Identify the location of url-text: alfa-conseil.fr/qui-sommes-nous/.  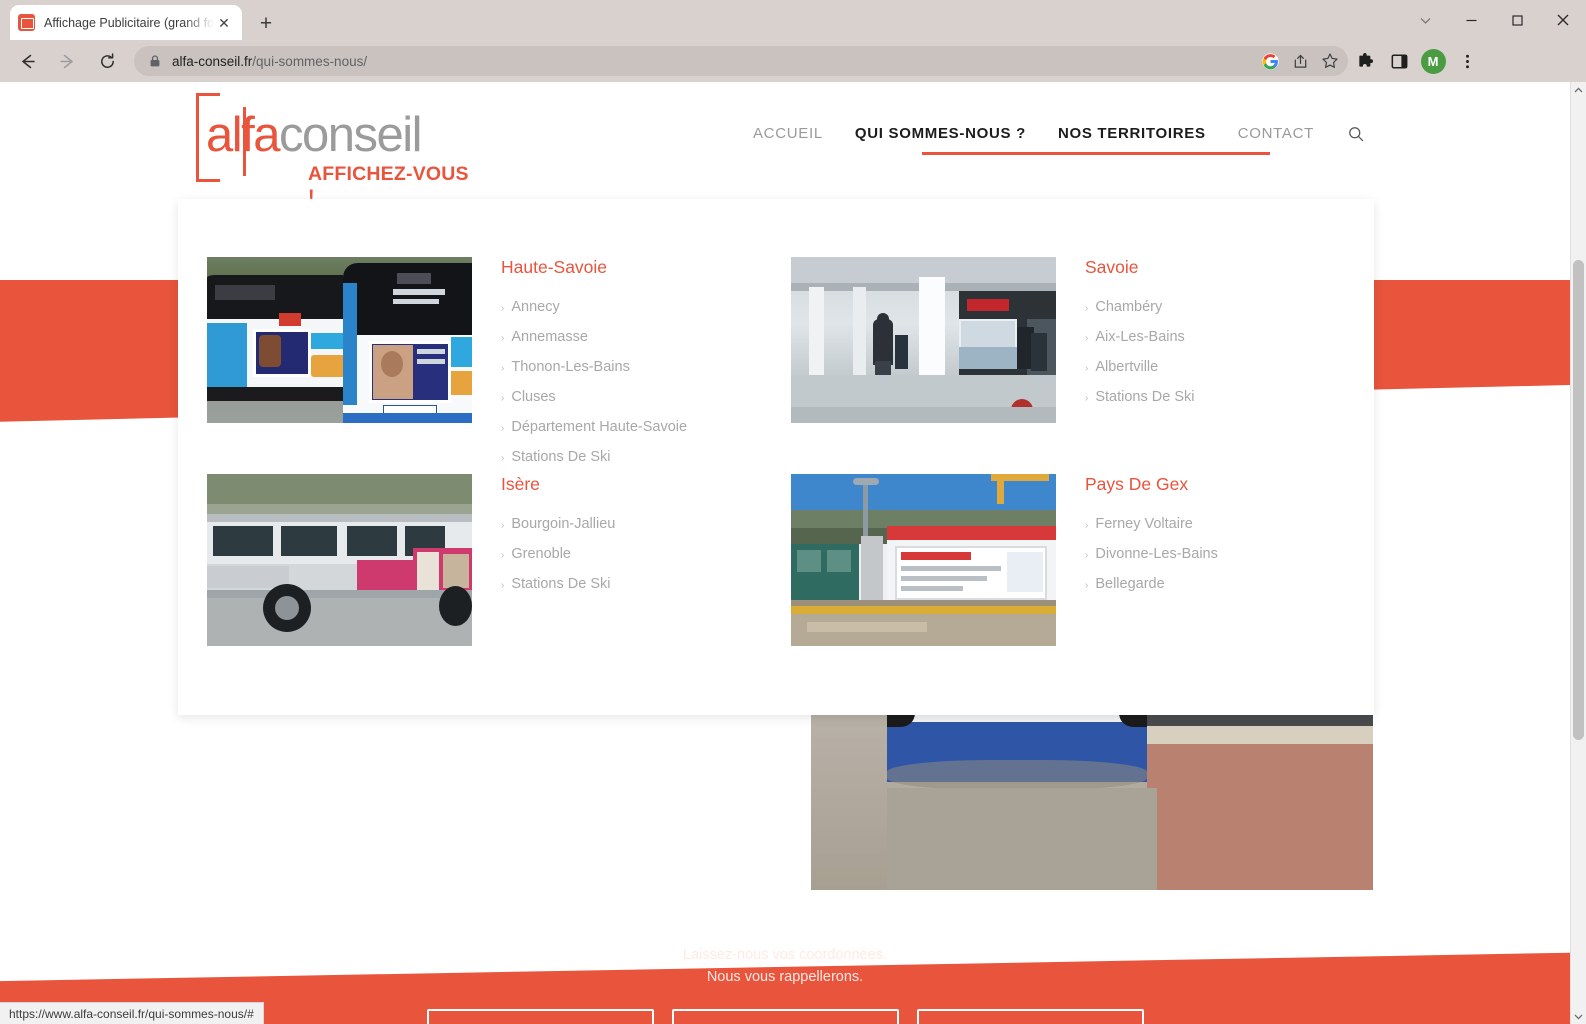
(714, 61).